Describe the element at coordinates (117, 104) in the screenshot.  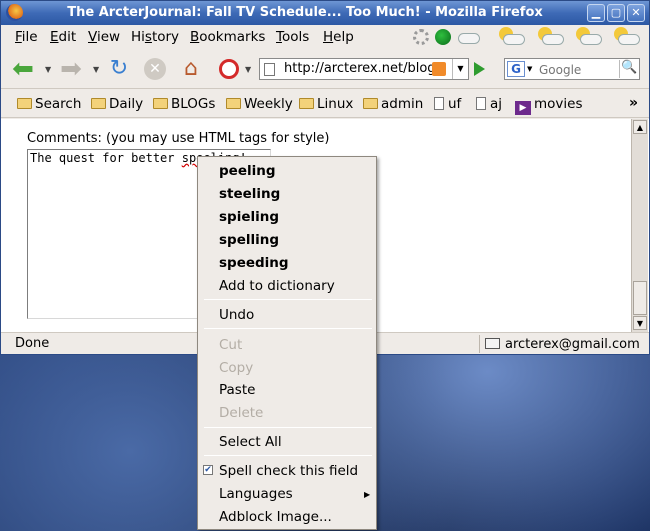
I see `bookmark-daily: Daily` at that location.